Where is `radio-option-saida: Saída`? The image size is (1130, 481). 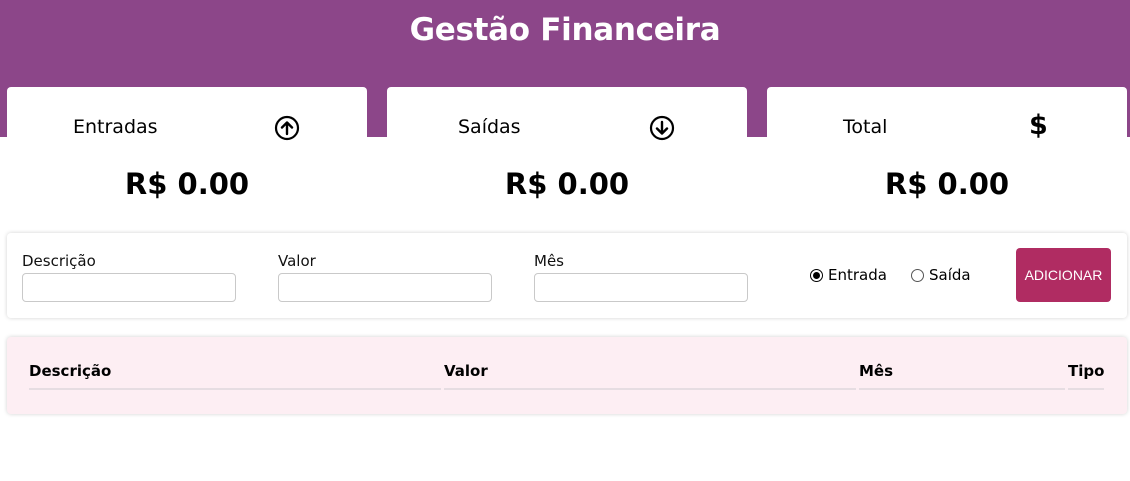
radio-option-saida: Saída is located at coordinates (948, 276).